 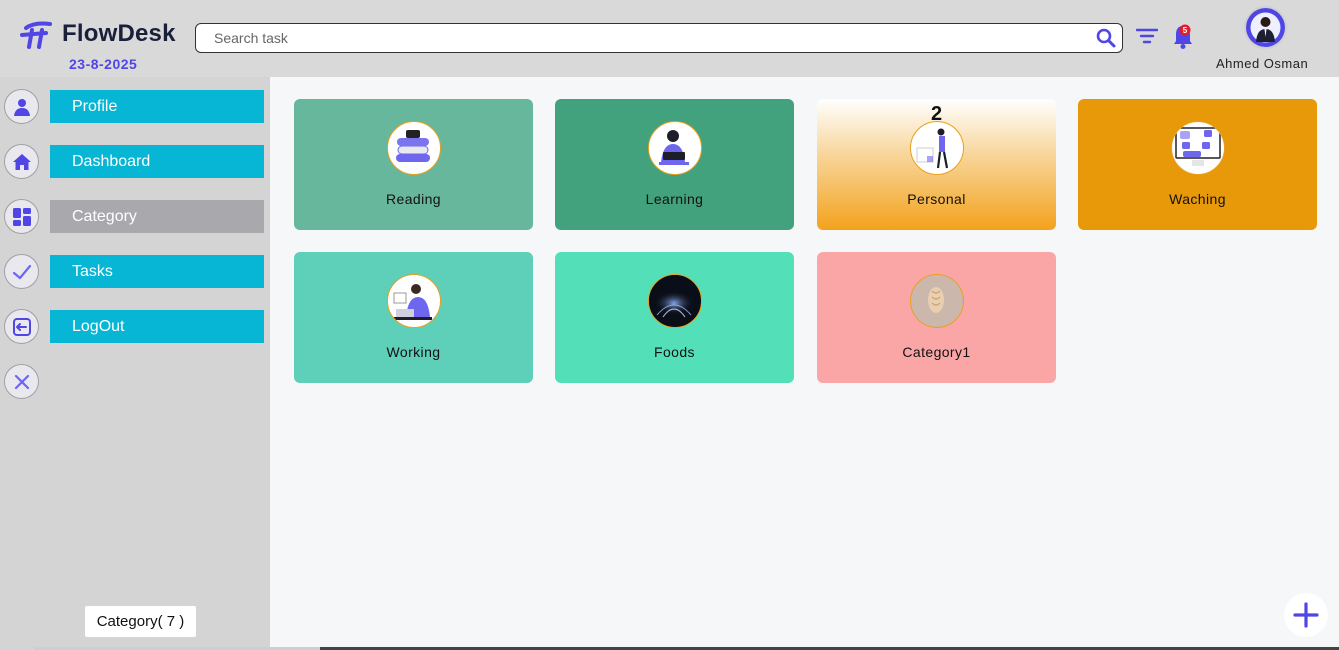 I want to click on logout-icon, so click(x=21, y=326).